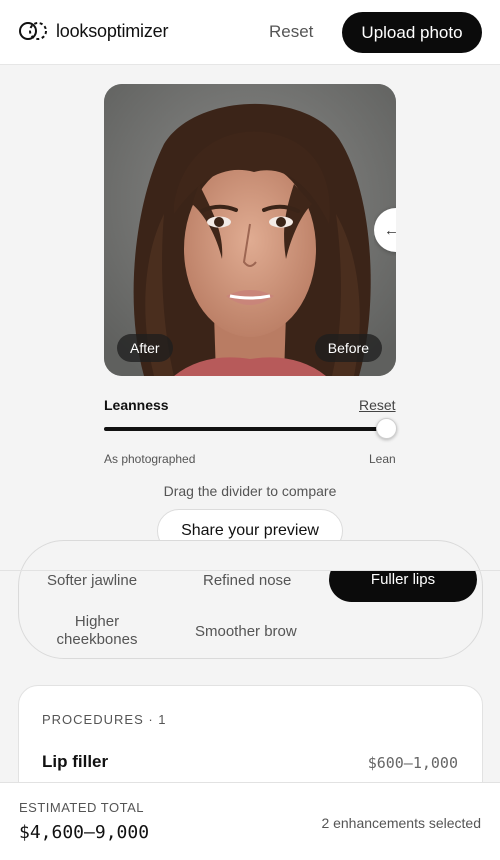 The image size is (500, 860). Describe the element at coordinates (250, 491) in the screenshot. I see `compare-hint: Drag the divider to compare` at that location.